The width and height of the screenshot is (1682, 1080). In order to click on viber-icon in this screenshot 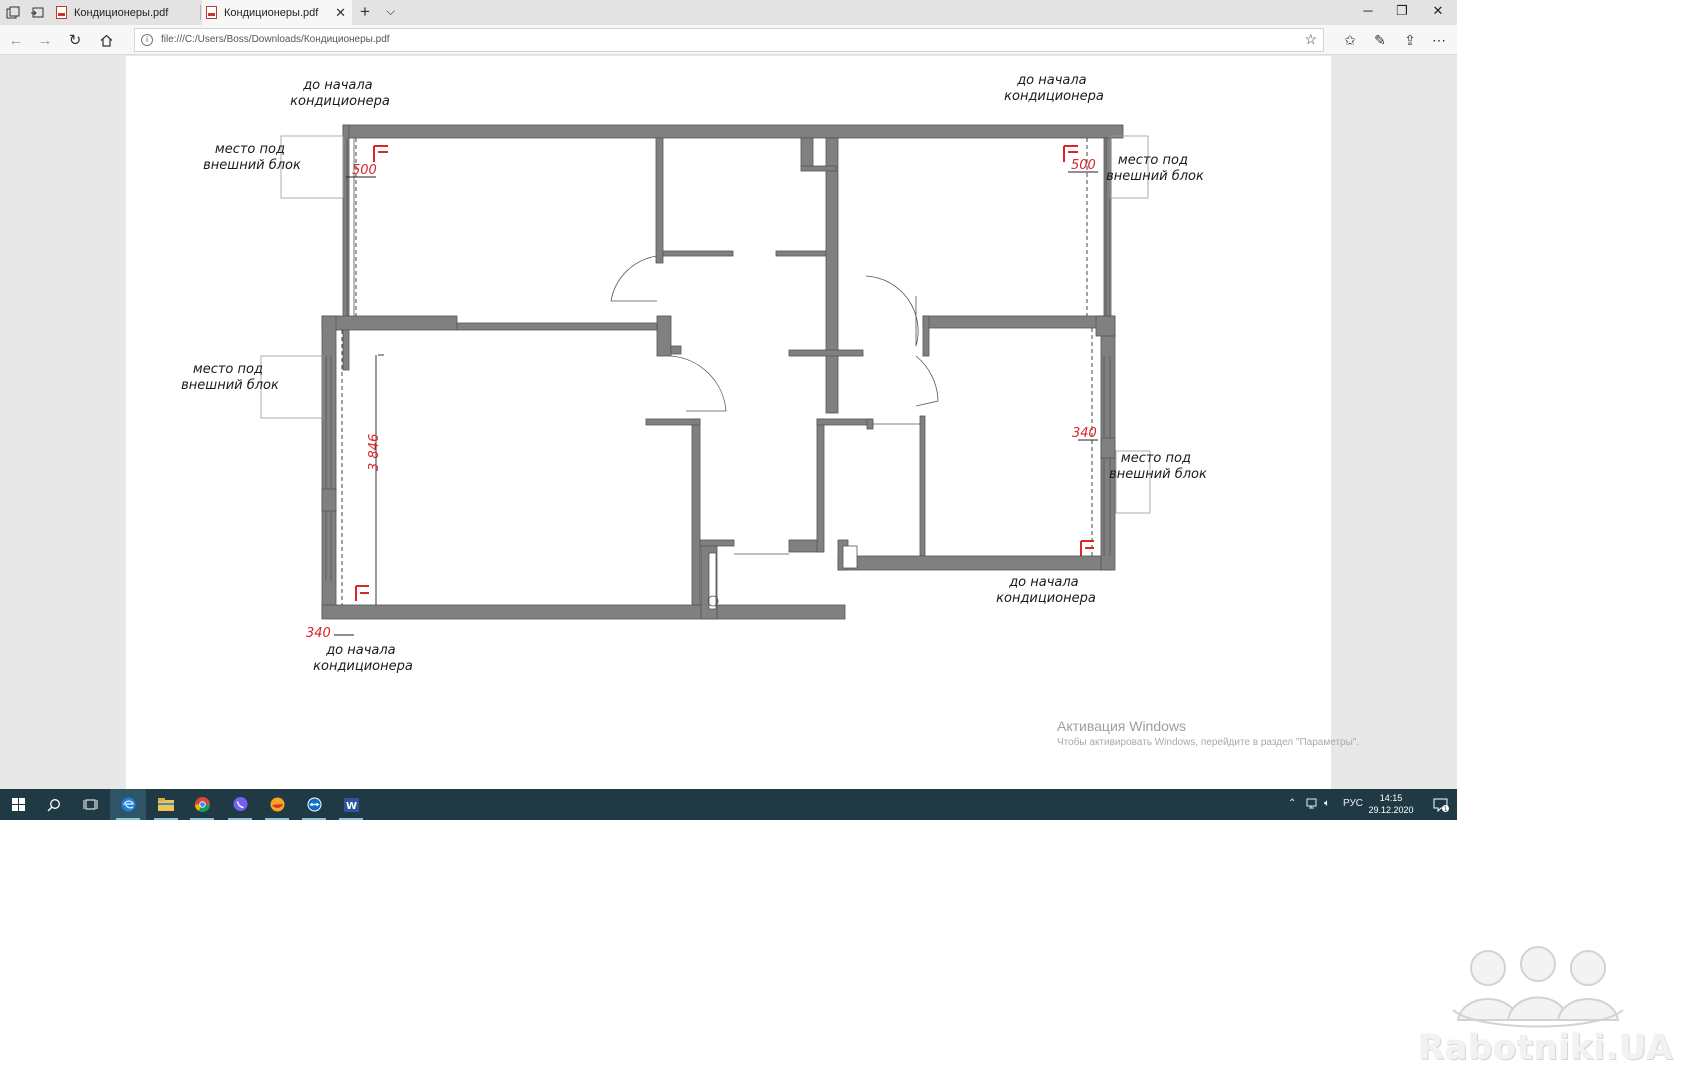, I will do `click(240, 804)`.